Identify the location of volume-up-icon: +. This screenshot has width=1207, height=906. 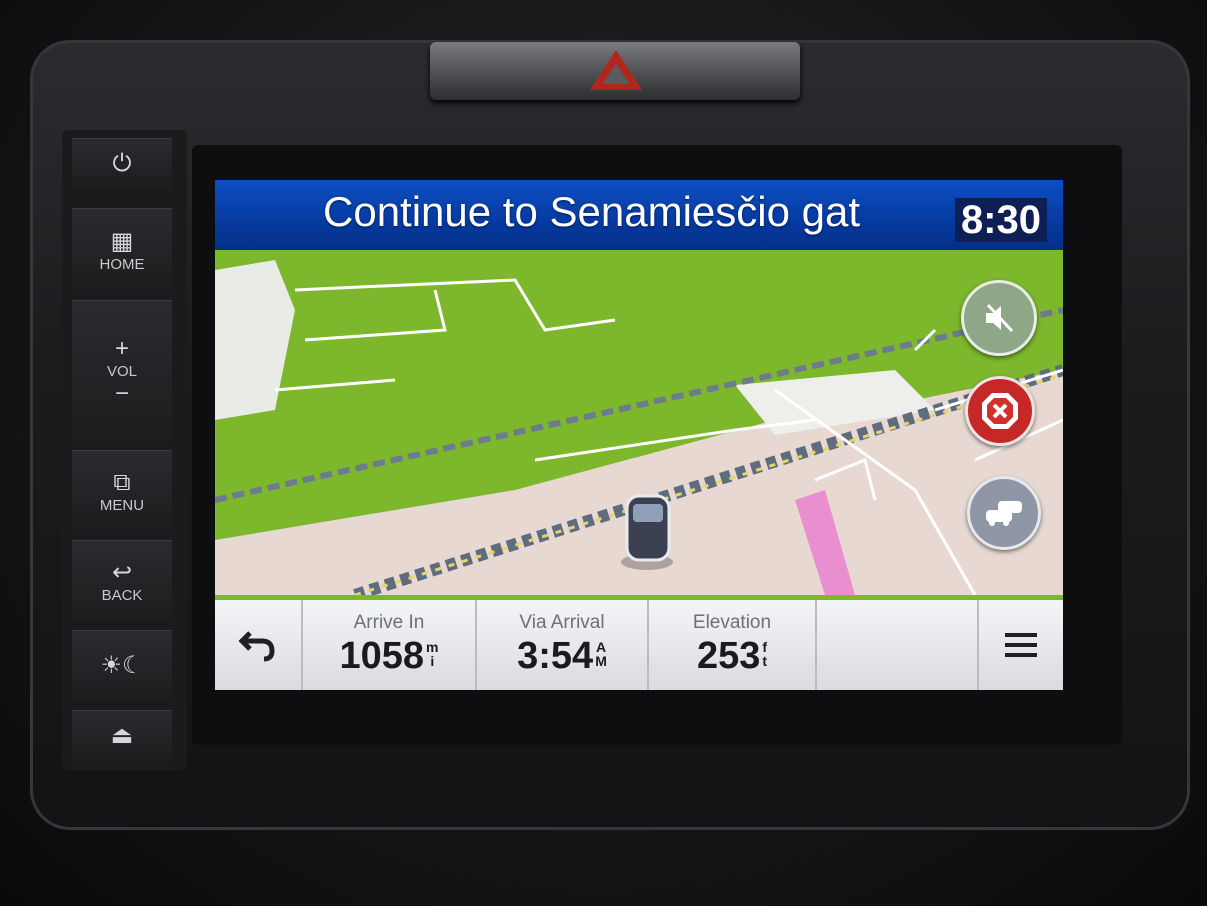
(121, 348).